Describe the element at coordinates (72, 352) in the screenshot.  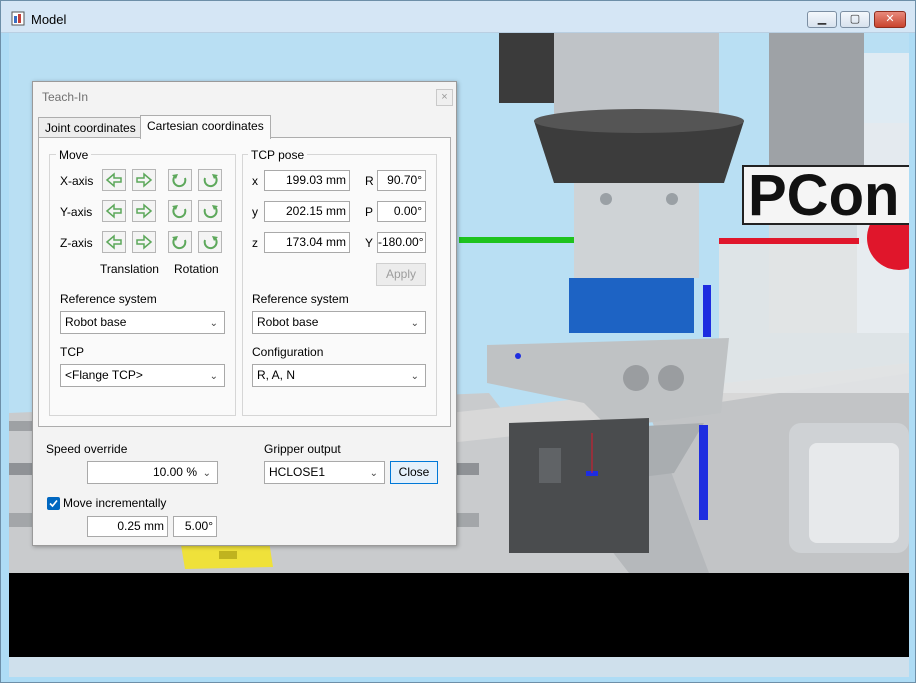
I see `tcp-label: TCP` at that location.